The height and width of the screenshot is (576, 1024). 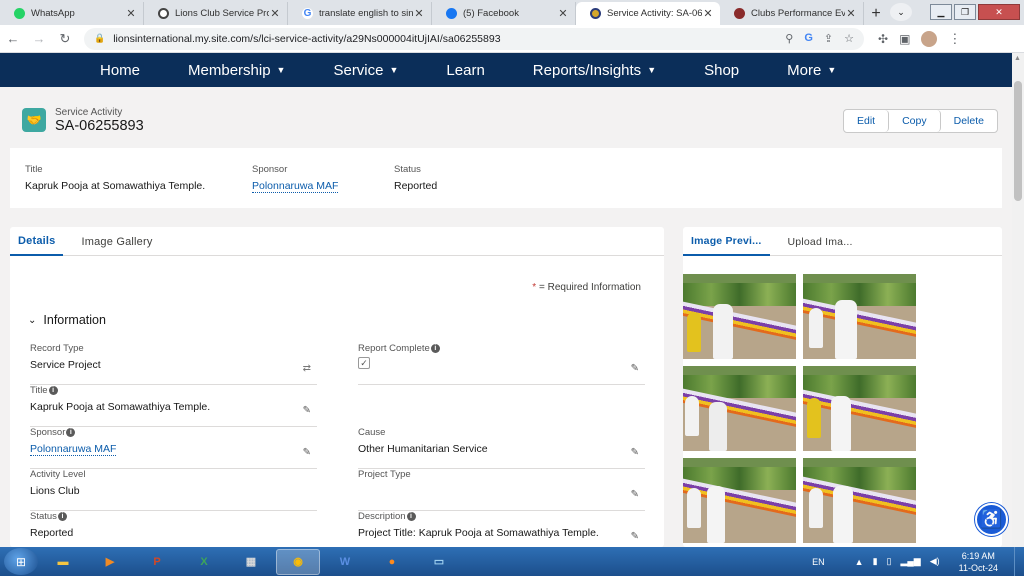 What do you see at coordinates (594, 70) in the screenshot?
I see `nav-reports-insights: Reports/Insights ▼` at bounding box center [594, 70].